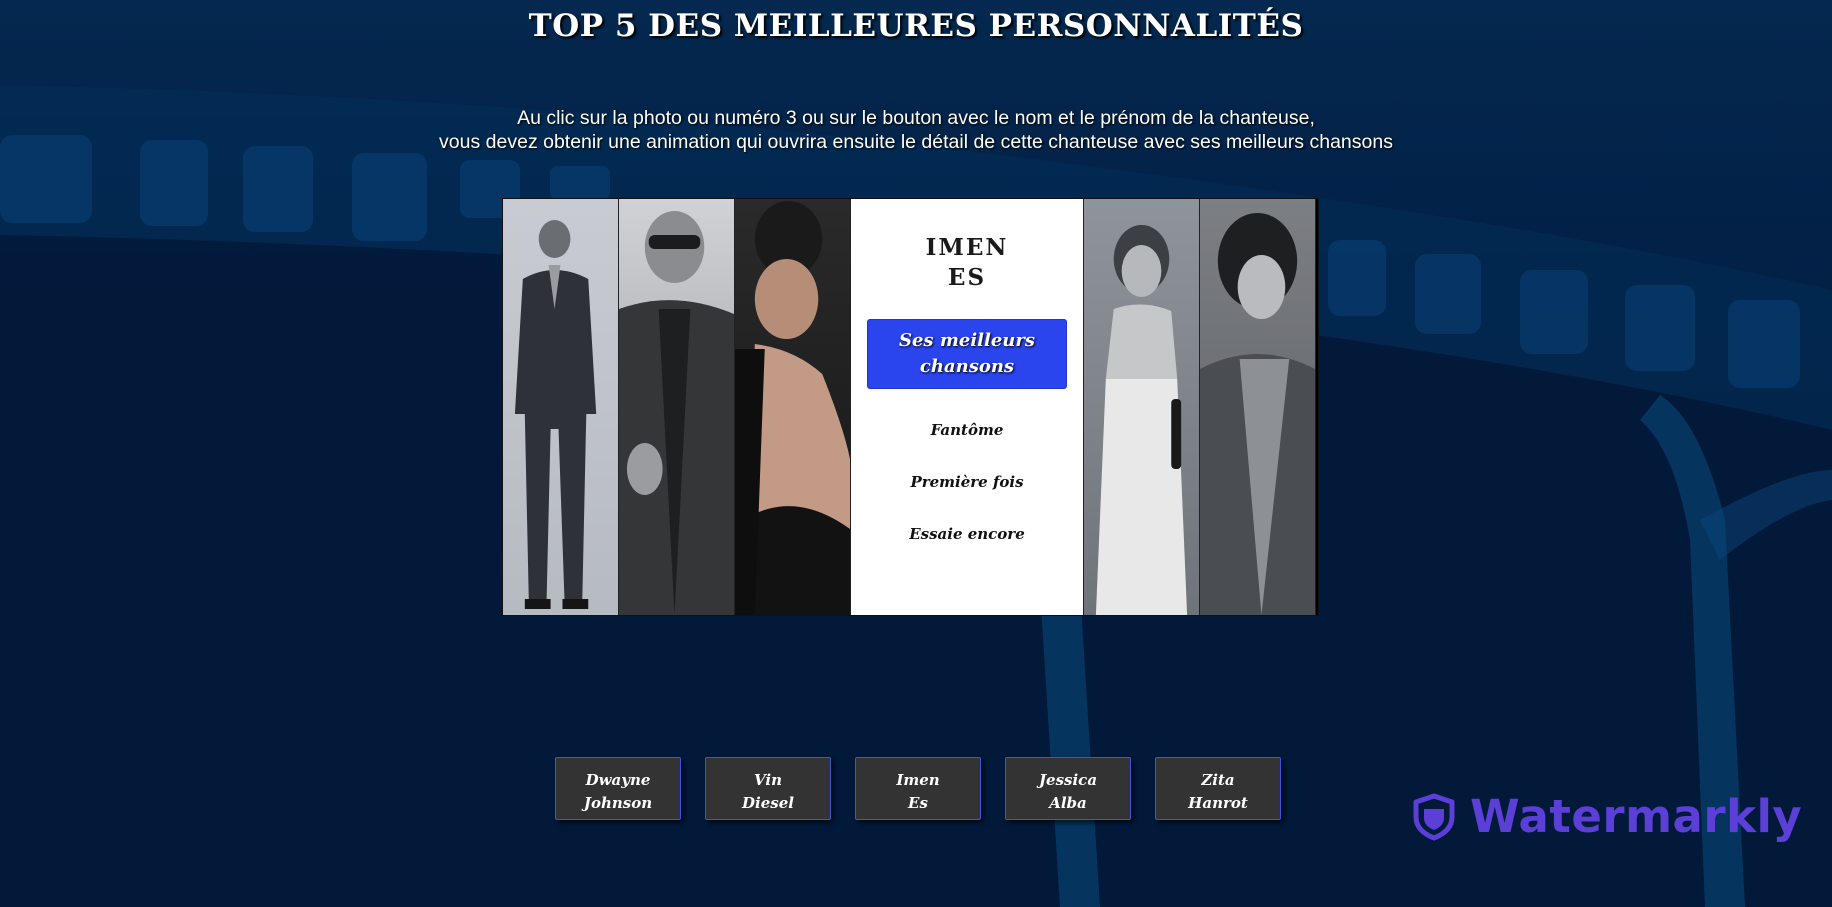 This screenshot has height=907, width=1832. What do you see at coordinates (967, 366) in the screenshot?
I see `best-songs-label-line-2: chansons` at bounding box center [967, 366].